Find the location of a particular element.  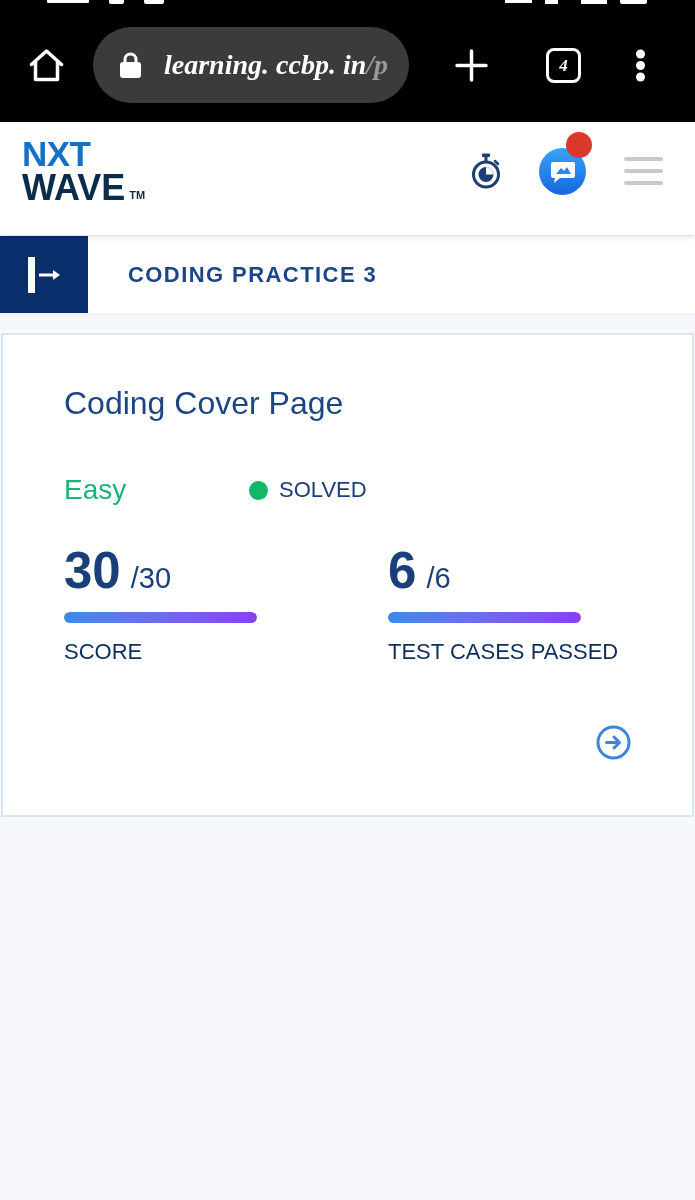

arrow-circle-icon is located at coordinates (613, 742).